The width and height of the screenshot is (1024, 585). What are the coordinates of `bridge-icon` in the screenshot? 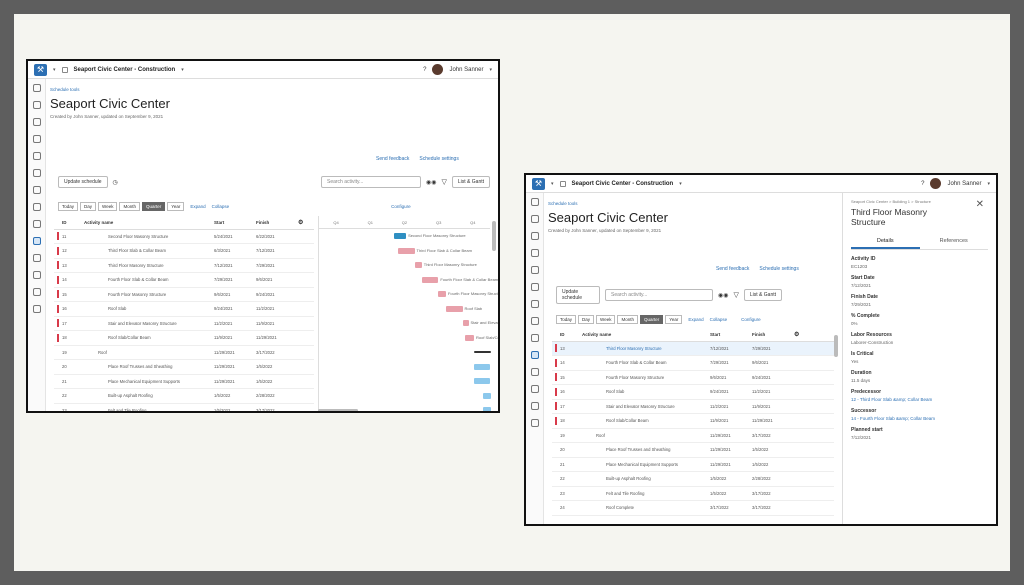 It's located at (534, 372).